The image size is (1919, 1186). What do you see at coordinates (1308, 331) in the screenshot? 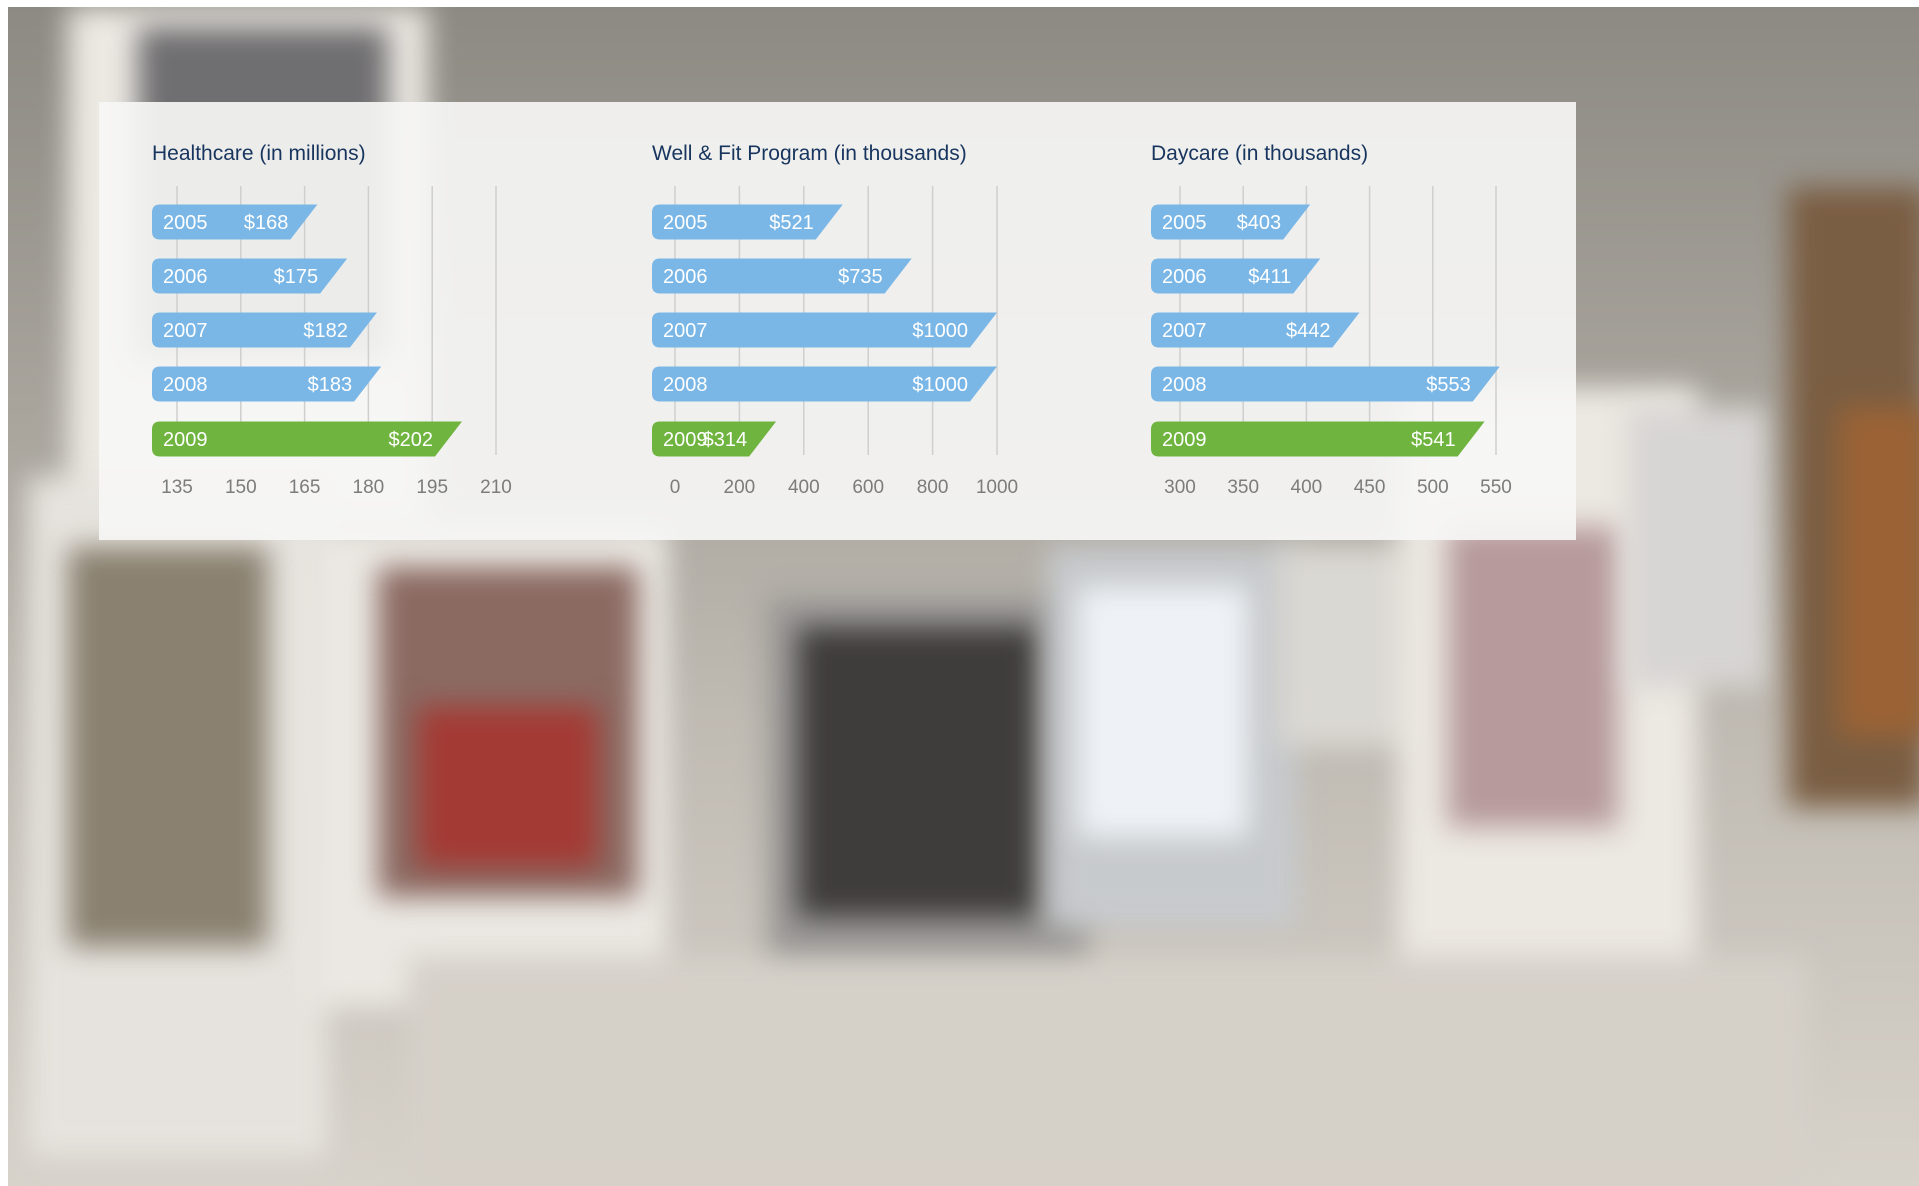
I see `bar-value-label-2-2: $442` at bounding box center [1308, 331].